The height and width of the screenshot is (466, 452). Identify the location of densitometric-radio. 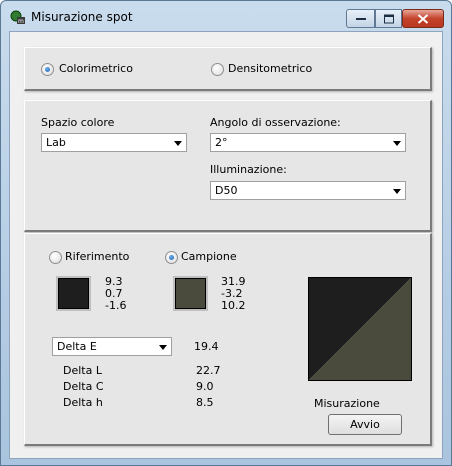
(217, 69).